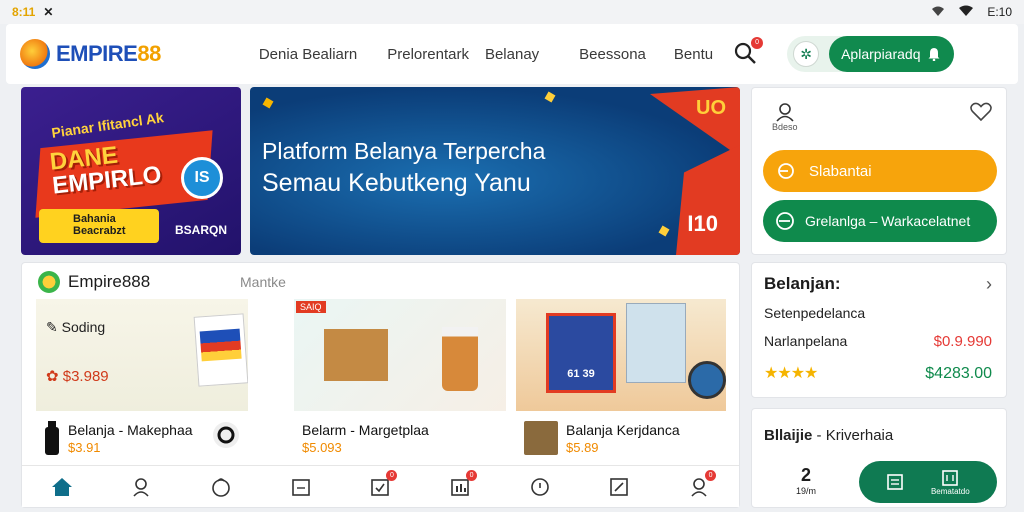 The image size is (1024, 512). What do you see at coordinates (99, 231) in the screenshot?
I see `promo-yellow-text-2: Beacrabzt` at bounding box center [99, 231].